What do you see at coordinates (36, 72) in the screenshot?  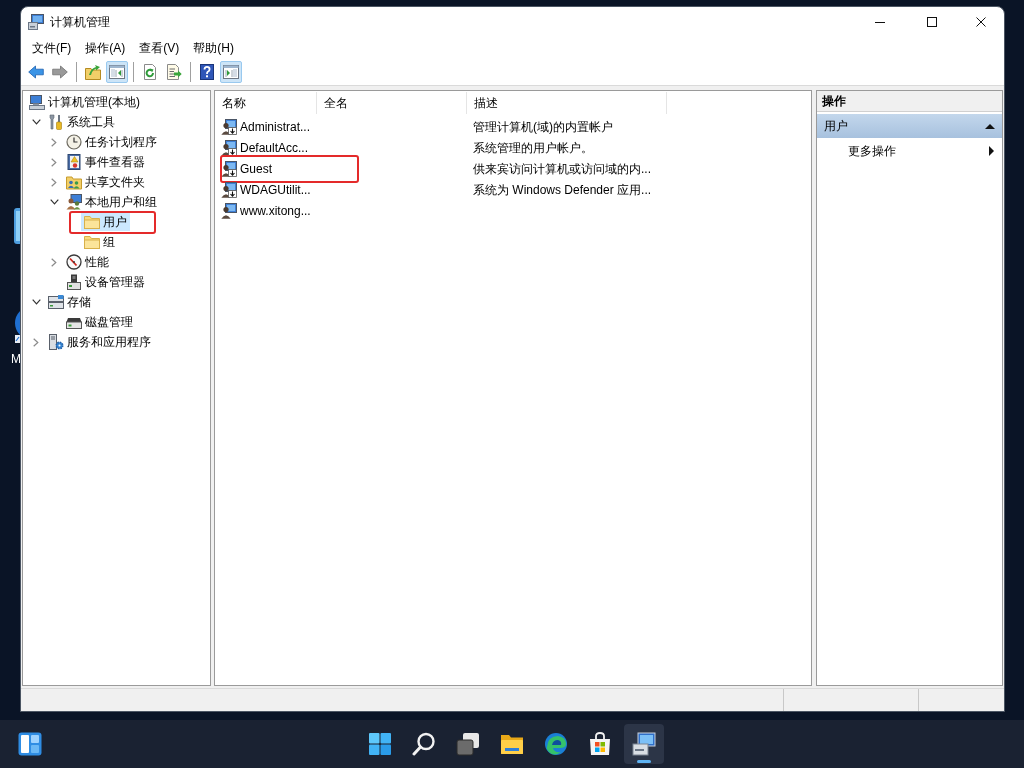 I see `left-arrow-icon` at bounding box center [36, 72].